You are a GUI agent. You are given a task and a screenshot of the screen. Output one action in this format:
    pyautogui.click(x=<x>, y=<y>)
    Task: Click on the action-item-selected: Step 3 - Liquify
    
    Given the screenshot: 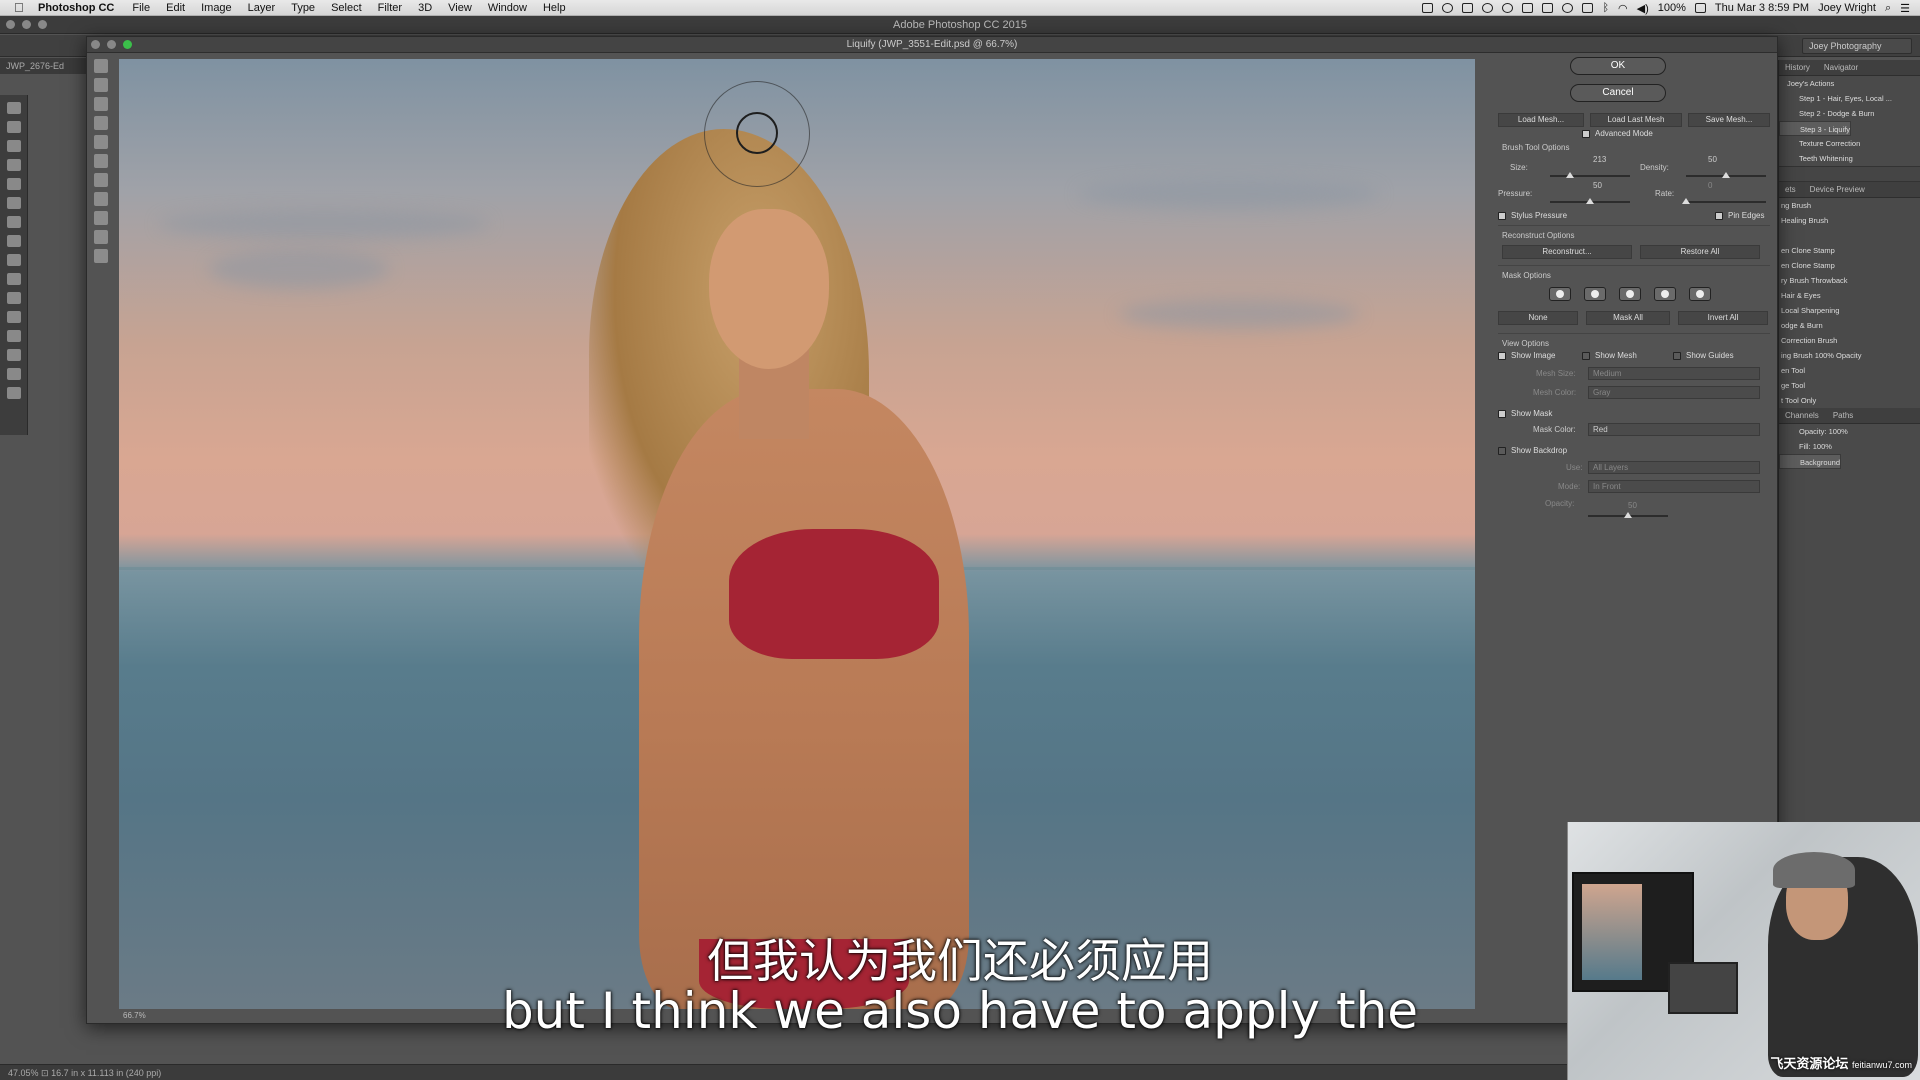 What is the action you would take?
    pyautogui.click(x=1815, y=128)
    